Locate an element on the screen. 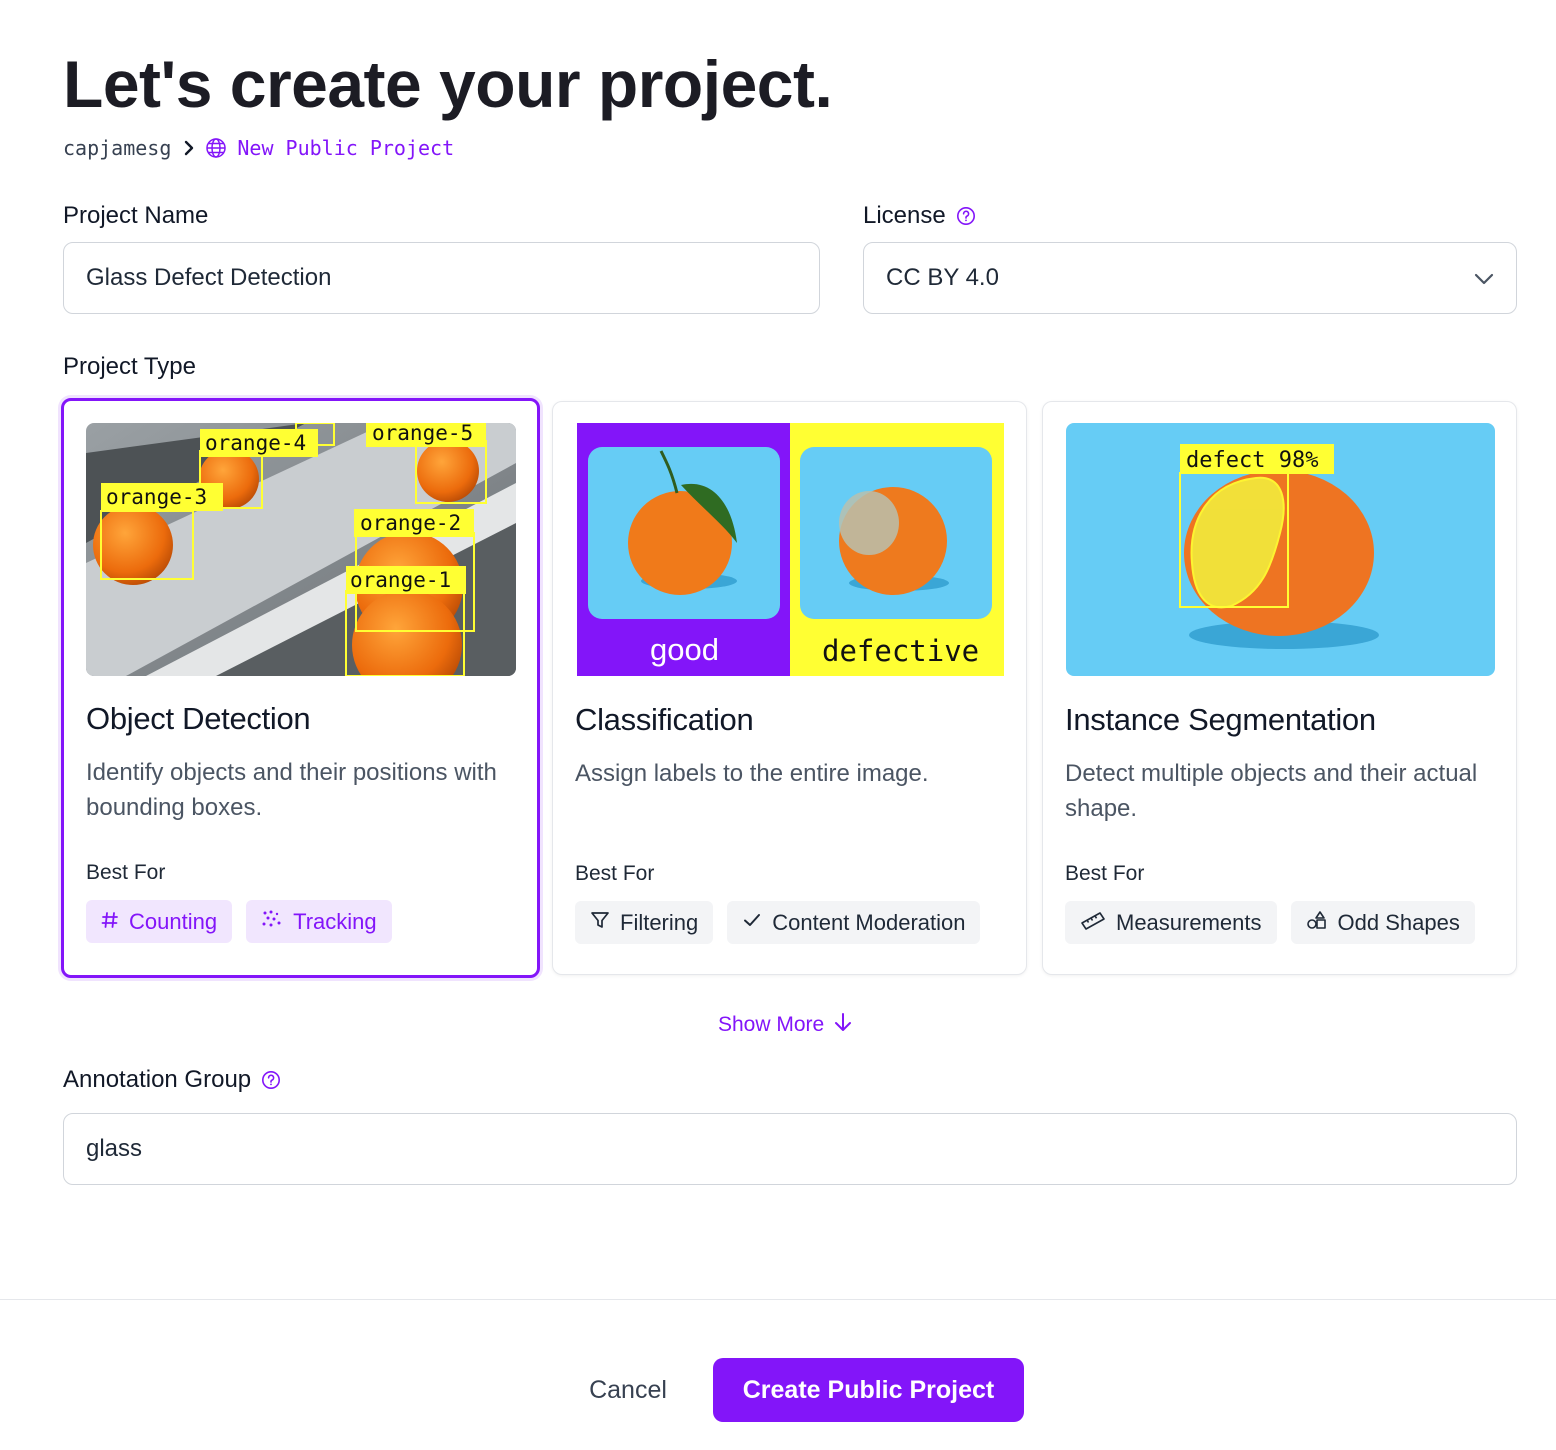 This screenshot has height=1450, width=1556. annotation-group-value: glass is located at coordinates (114, 1148).